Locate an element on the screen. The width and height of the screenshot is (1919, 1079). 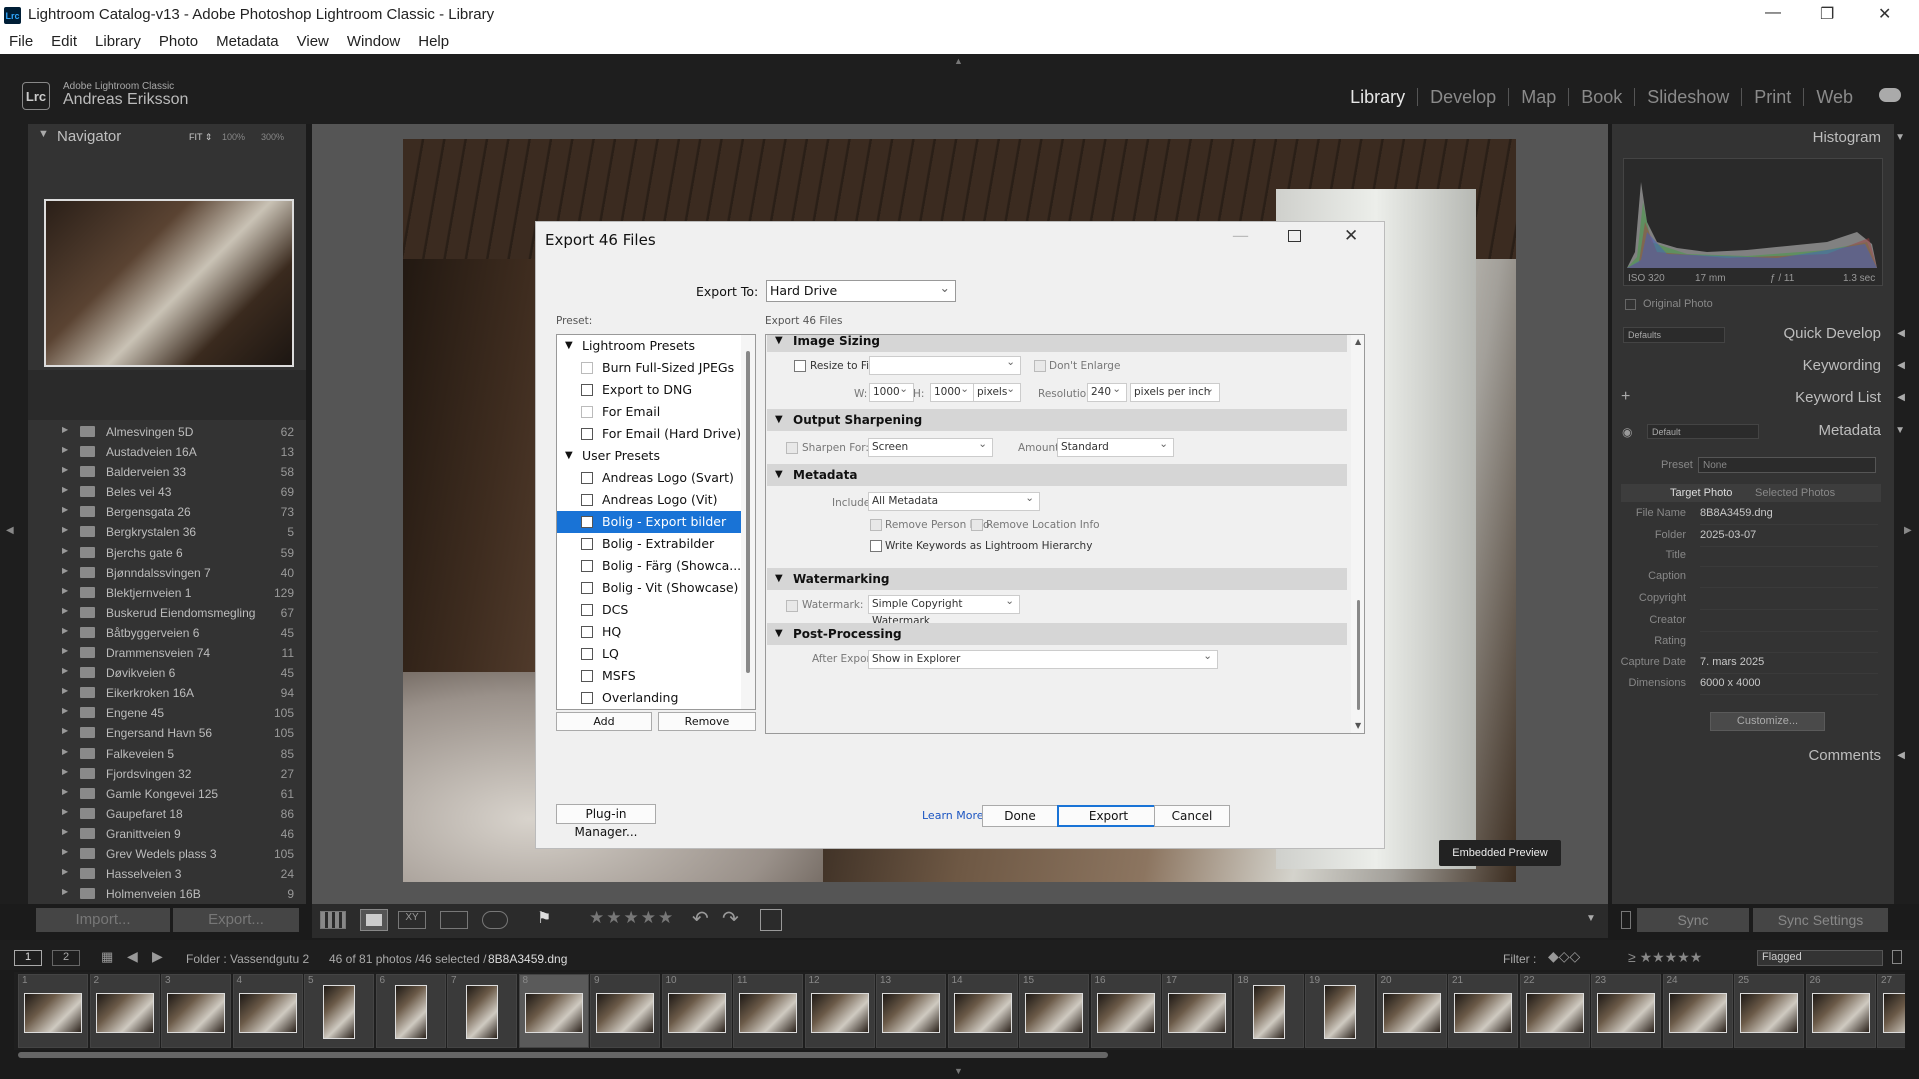
metadata-header: ▼ Metadata is located at coordinates (1057, 475).